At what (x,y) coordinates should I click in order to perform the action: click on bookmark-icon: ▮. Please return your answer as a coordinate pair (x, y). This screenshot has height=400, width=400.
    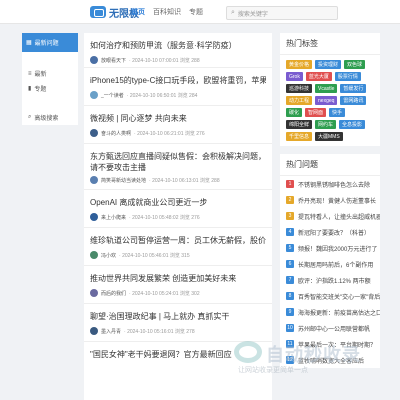
    Looking at the image, I should click on (30, 89).